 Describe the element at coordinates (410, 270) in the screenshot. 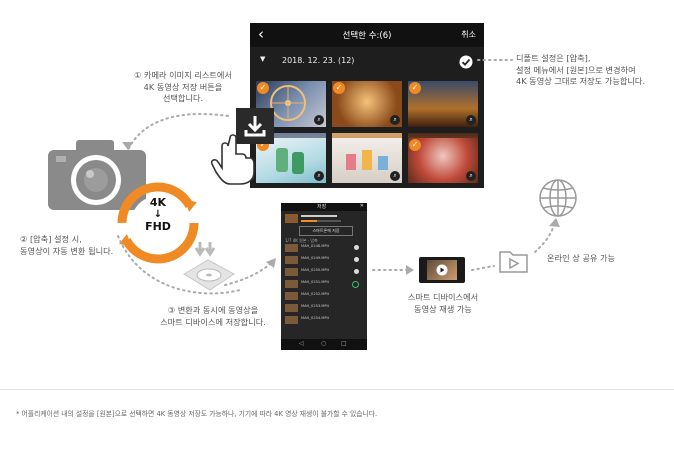

I see `arrowhead-player` at that location.